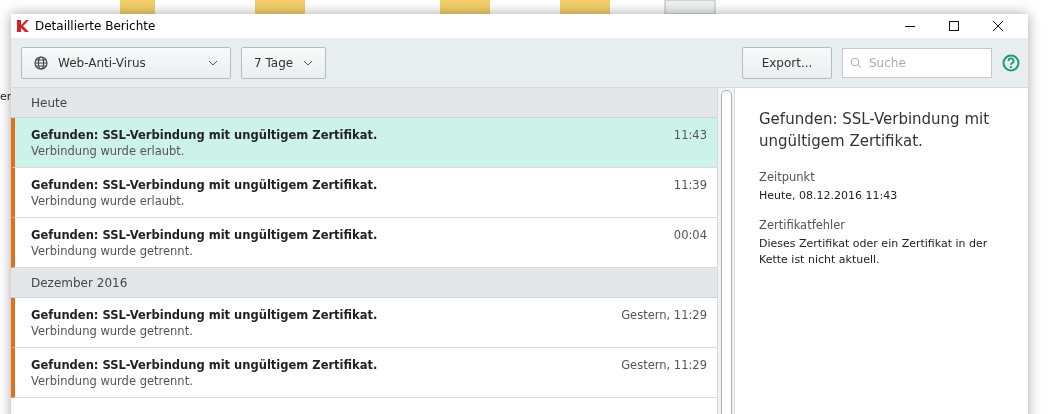 The height and width of the screenshot is (414, 1048). I want to click on component-dropdown: Web-Anti-Virus, so click(126, 62).